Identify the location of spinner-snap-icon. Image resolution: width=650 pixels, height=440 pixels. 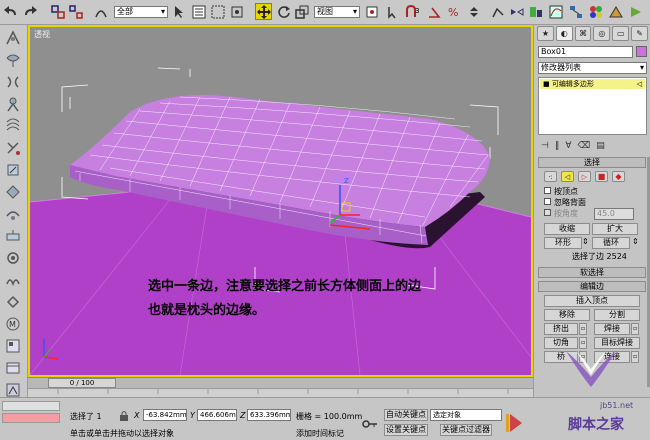
(474, 12).